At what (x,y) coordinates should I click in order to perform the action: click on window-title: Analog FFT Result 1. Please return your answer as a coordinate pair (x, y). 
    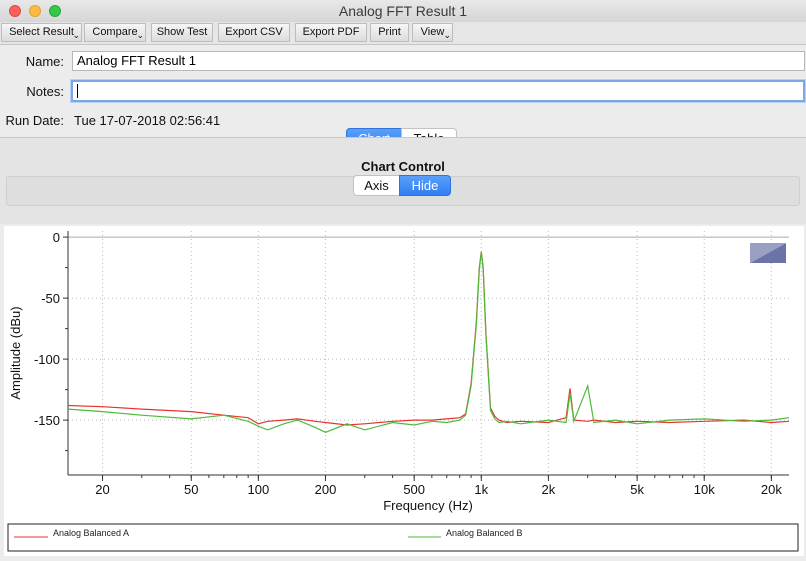
    Looking at the image, I should click on (403, 11).